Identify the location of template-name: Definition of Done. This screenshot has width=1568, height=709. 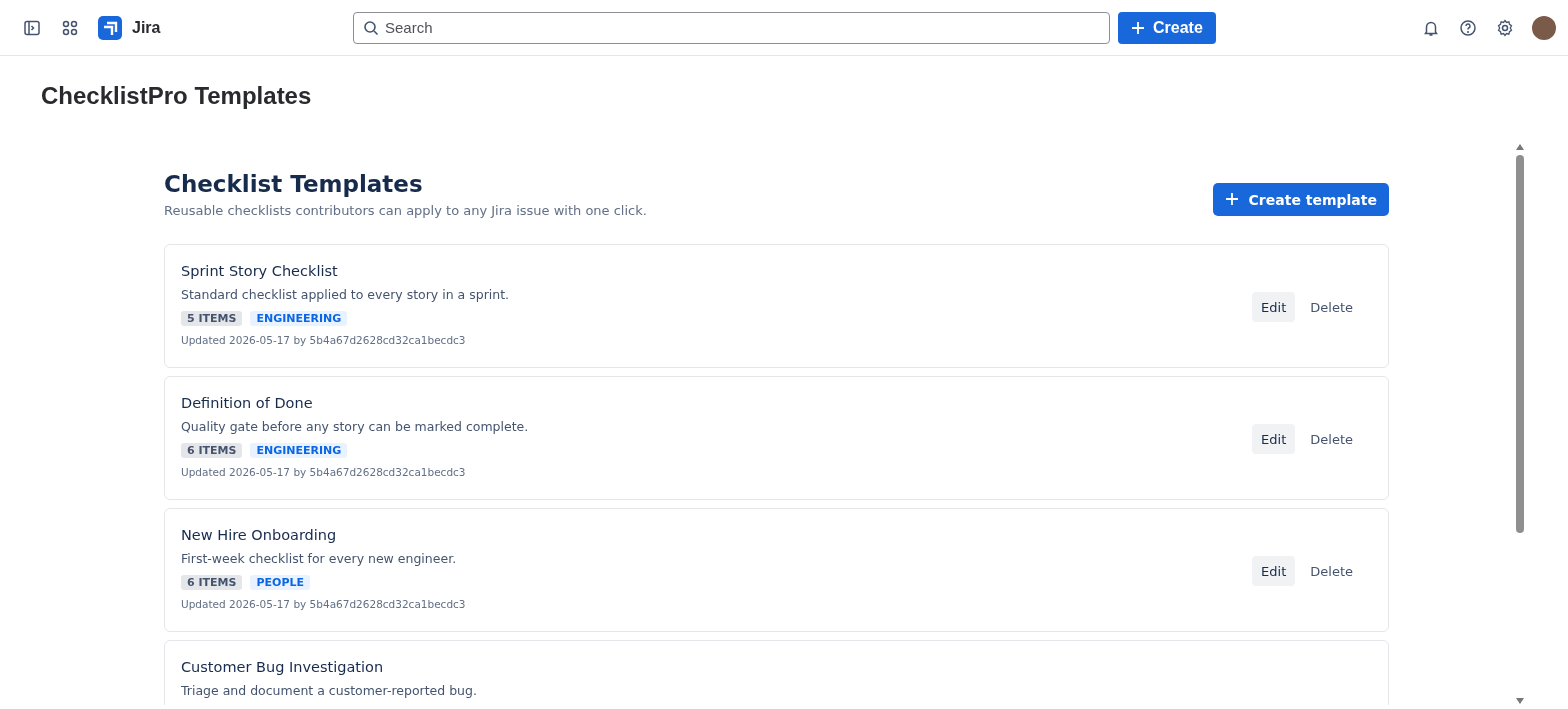
(247, 403).